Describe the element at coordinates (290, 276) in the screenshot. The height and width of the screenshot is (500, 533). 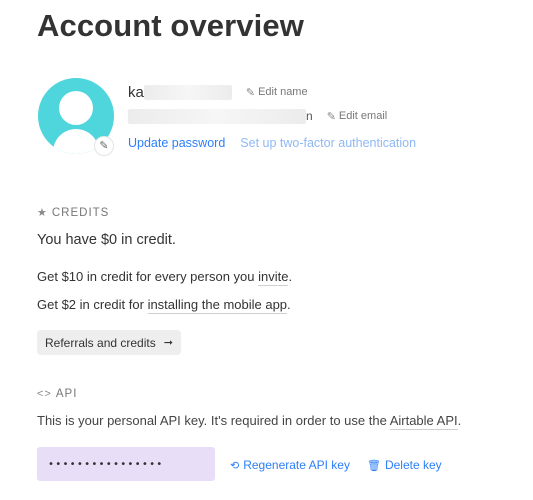
I see `invite-suffix: .` at that location.